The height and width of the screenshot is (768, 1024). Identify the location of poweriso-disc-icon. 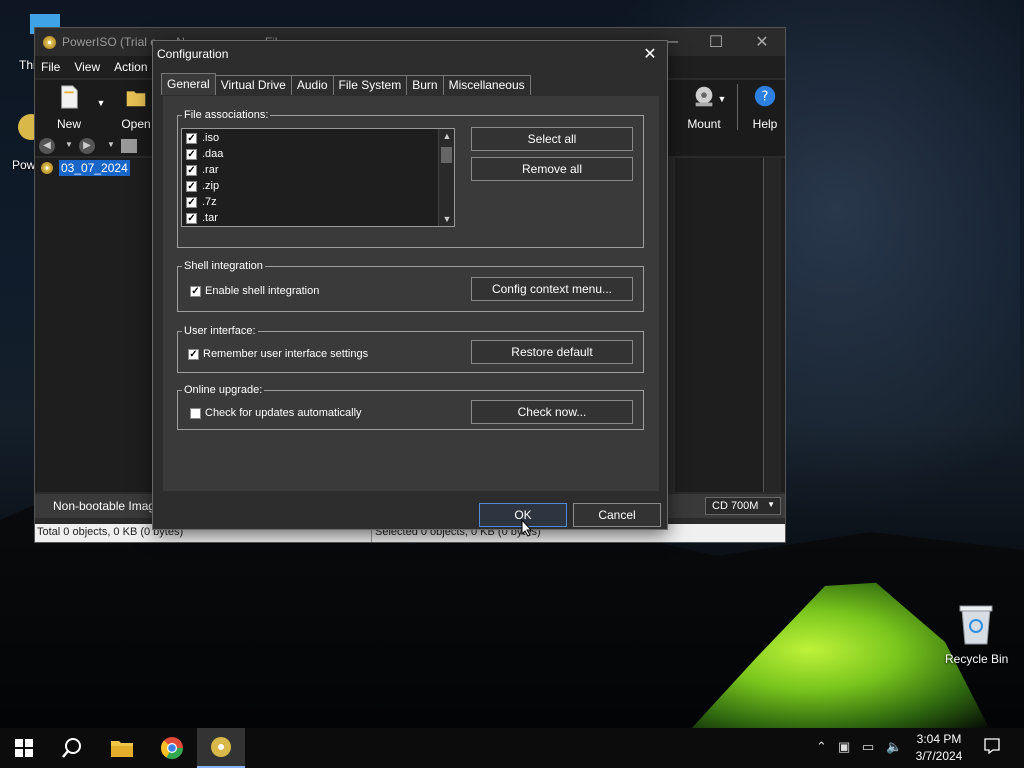
(221, 747).